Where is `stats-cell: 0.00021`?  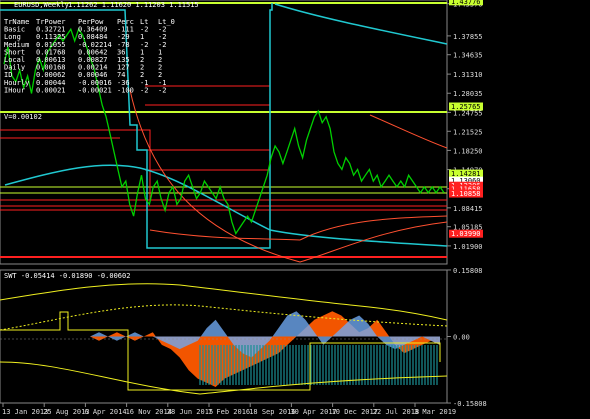
stats-cell: 0.00021 is located at coordinates (51, 90).